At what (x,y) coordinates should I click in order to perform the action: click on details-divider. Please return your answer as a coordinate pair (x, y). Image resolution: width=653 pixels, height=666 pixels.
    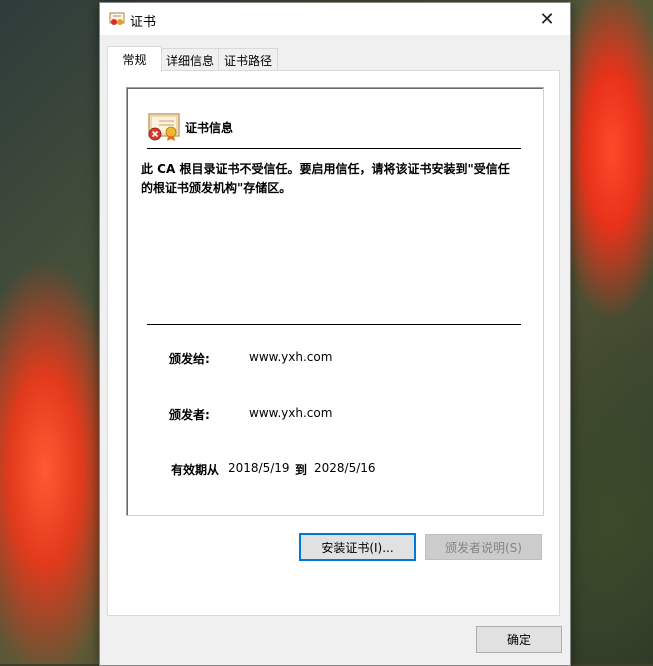
    Looking at the image, I should click on (334, 324).